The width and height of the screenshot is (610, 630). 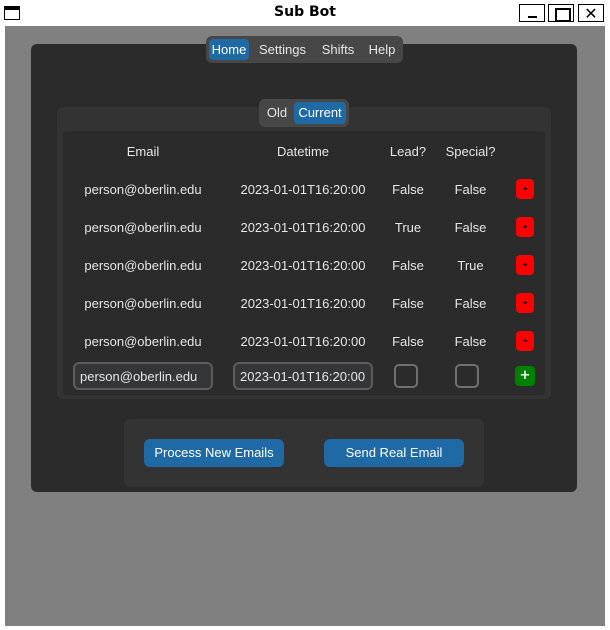 I want to click on actions-frame: Process New Emails Send Real Email, so click(x=304, y=453).